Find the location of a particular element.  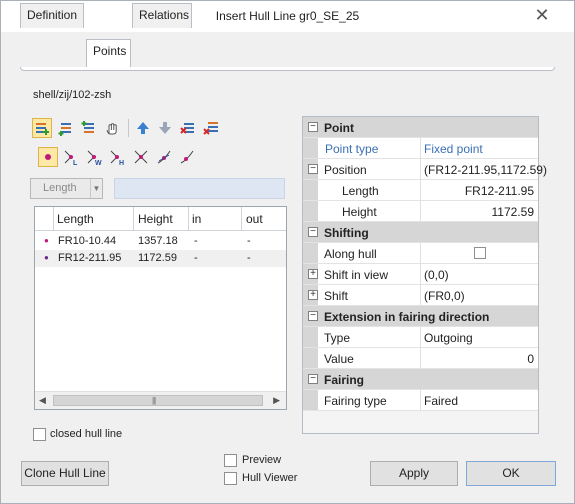

tab-definition: Definition is located at coordinates (52, 15).